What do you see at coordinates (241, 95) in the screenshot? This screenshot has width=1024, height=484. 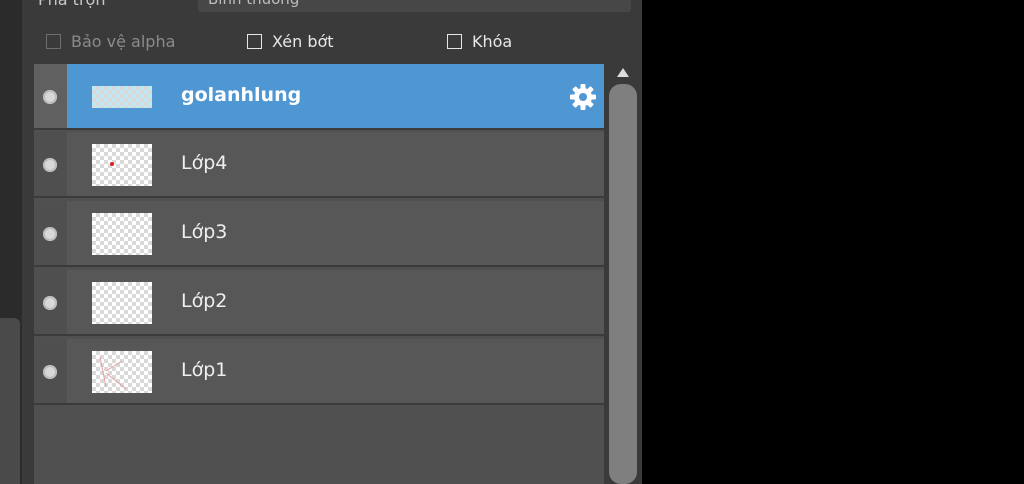 I see `layer-name: golanhlung` at bounding box center [241, 95].